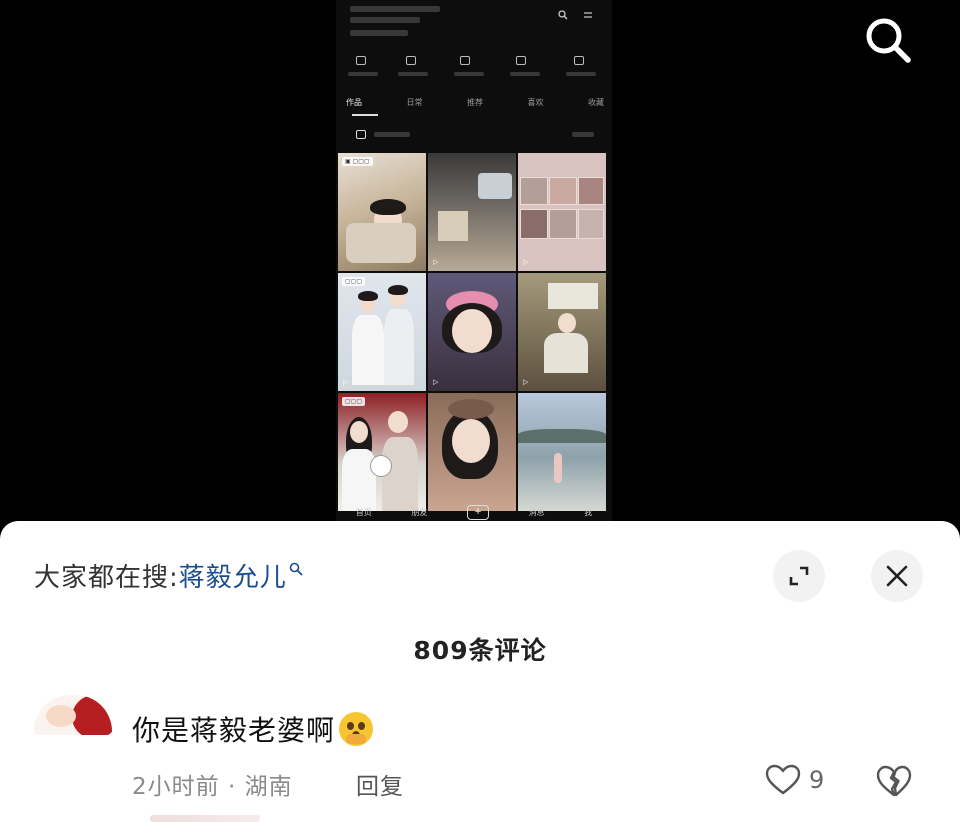 The width and height of the screenshot is (960, 822). I want to click on phone-profile-tabs: 作品 日常 推荐 喜欢 收藏, so click(475, 102).